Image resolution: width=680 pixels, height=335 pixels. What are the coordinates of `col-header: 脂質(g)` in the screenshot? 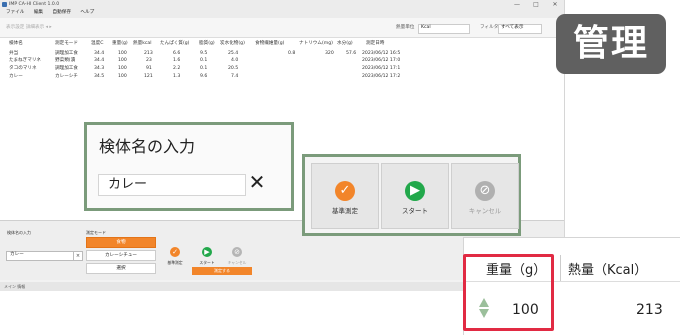 It's located at (207, 44).